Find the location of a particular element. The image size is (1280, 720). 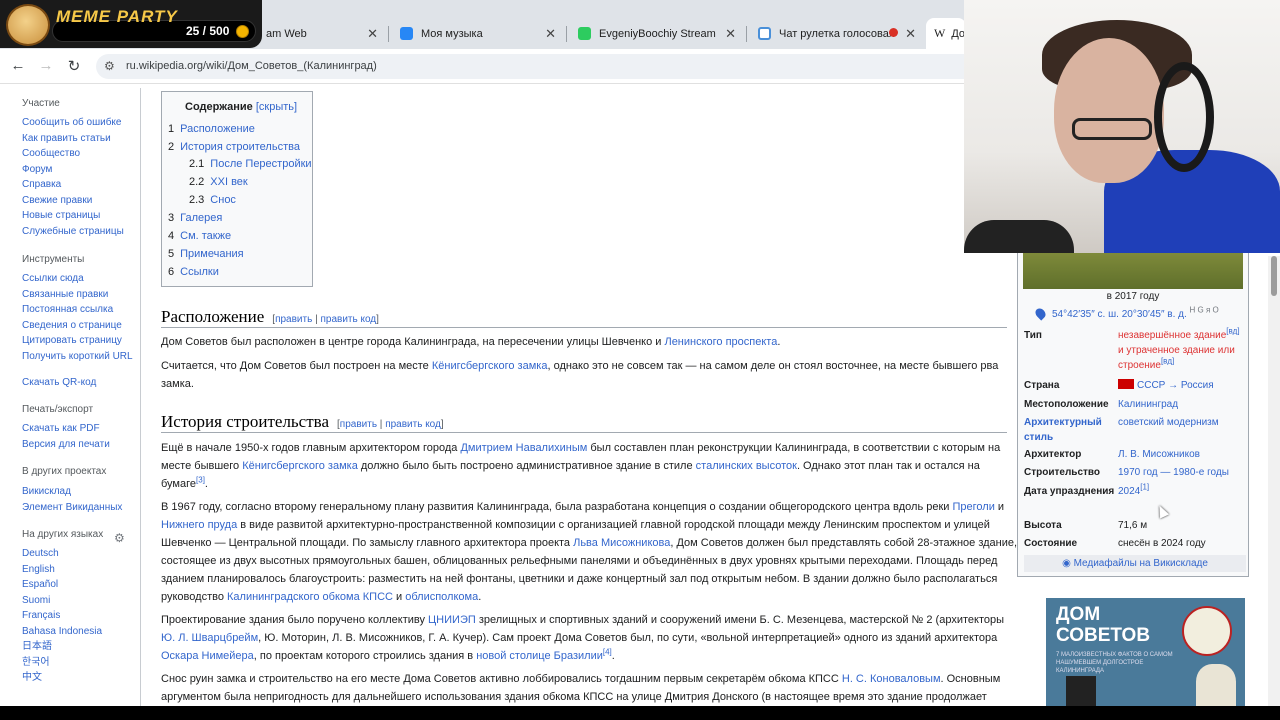

infobox-value-text: 2024 is located at coordinates (1129, 491).